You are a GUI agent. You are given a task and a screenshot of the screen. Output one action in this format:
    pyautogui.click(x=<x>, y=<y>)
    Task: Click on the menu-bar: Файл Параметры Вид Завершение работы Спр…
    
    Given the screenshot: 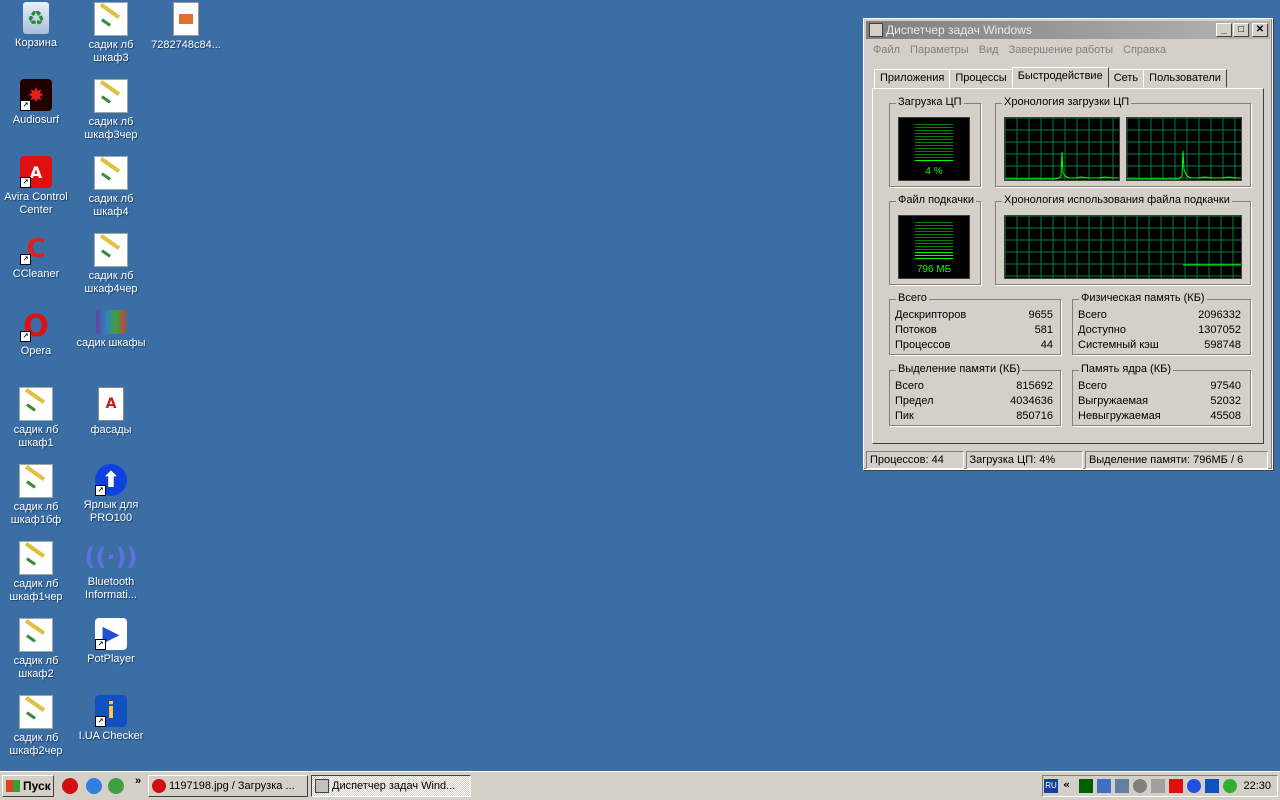 What is the action you would take?
    pyautogui.click(x=1068, y=50)
    